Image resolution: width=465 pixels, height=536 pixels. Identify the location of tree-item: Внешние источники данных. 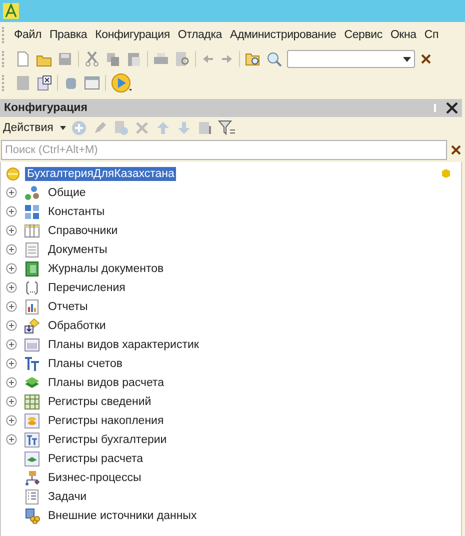
(122, 515).